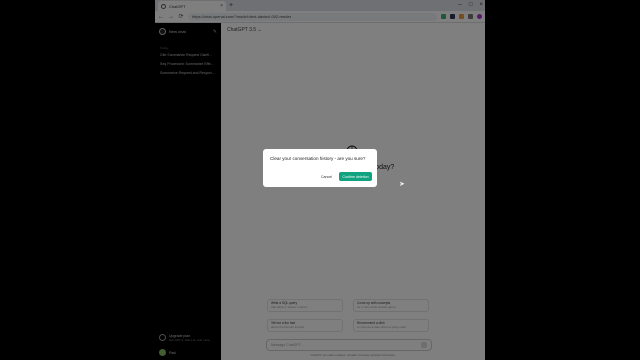 This screenshot has width=640, height=360. Describe the element at coordinates (402, 184) in the screenshot. I see `cursor-icon: ➤` at that location.